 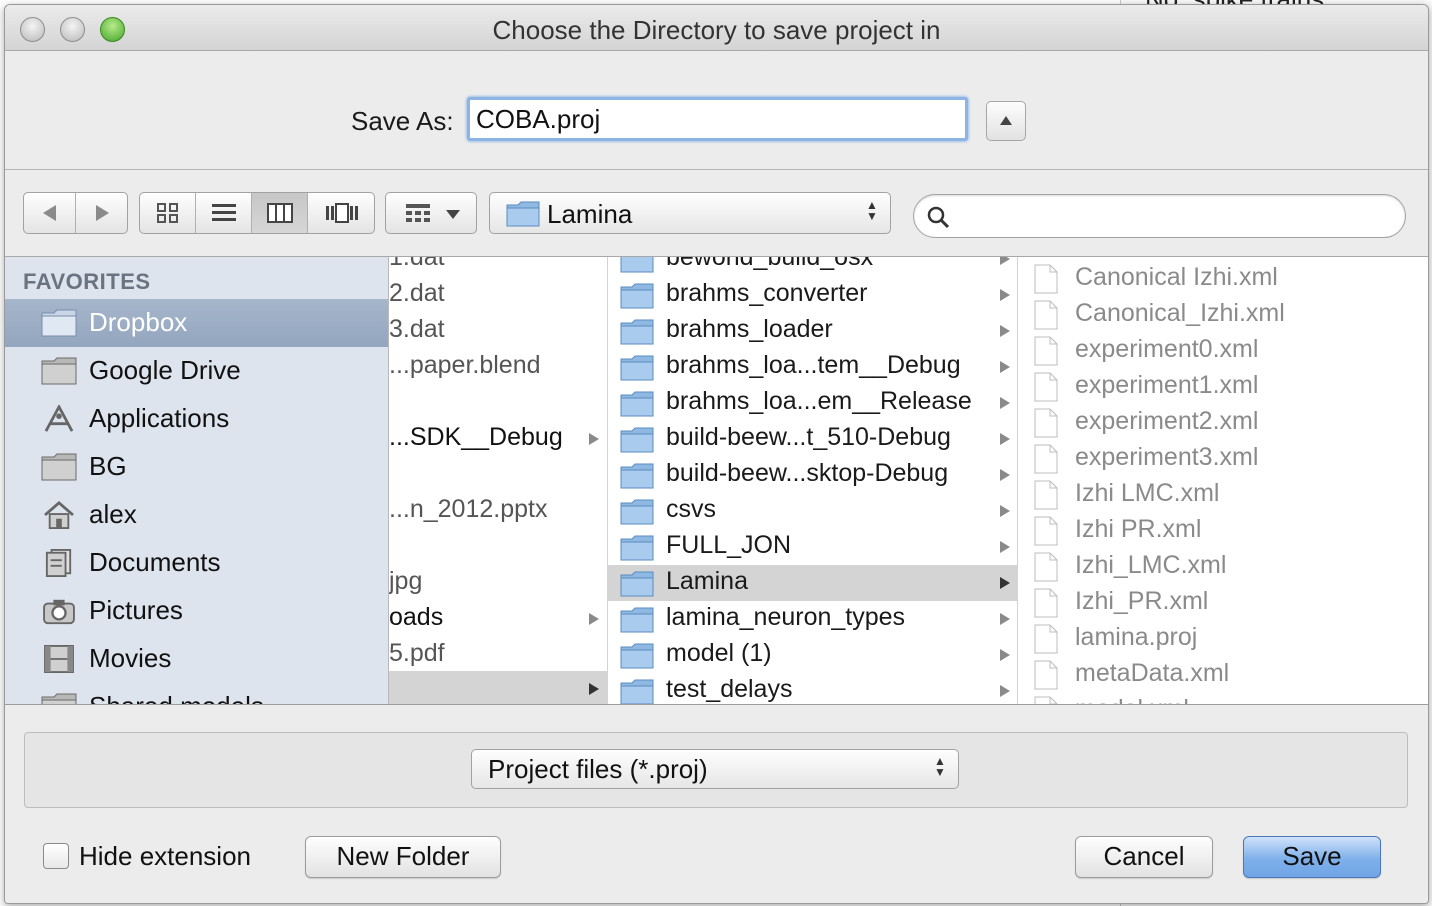 I want to click on file-row-label: metaData.xml, so click(x=1152, y=673).